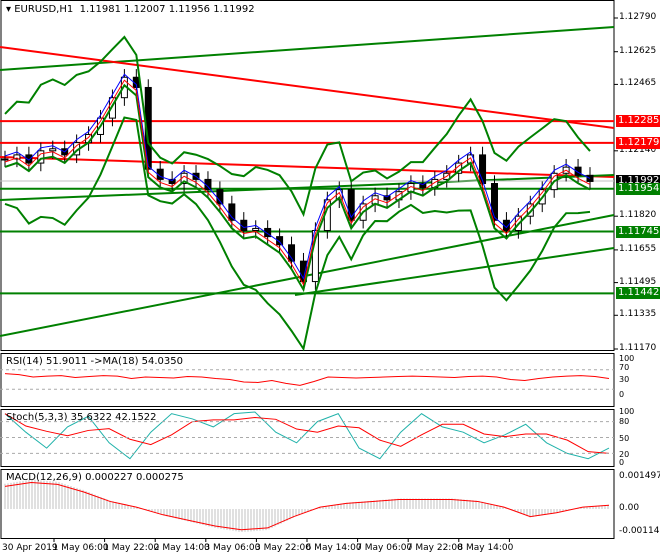 The width and height of the screenshot is (660, 560). What do you see at coordinates (639, 476) in the screenshot?
I see `macd-axis-label: 0.001497` at bounding box center [639, 476].